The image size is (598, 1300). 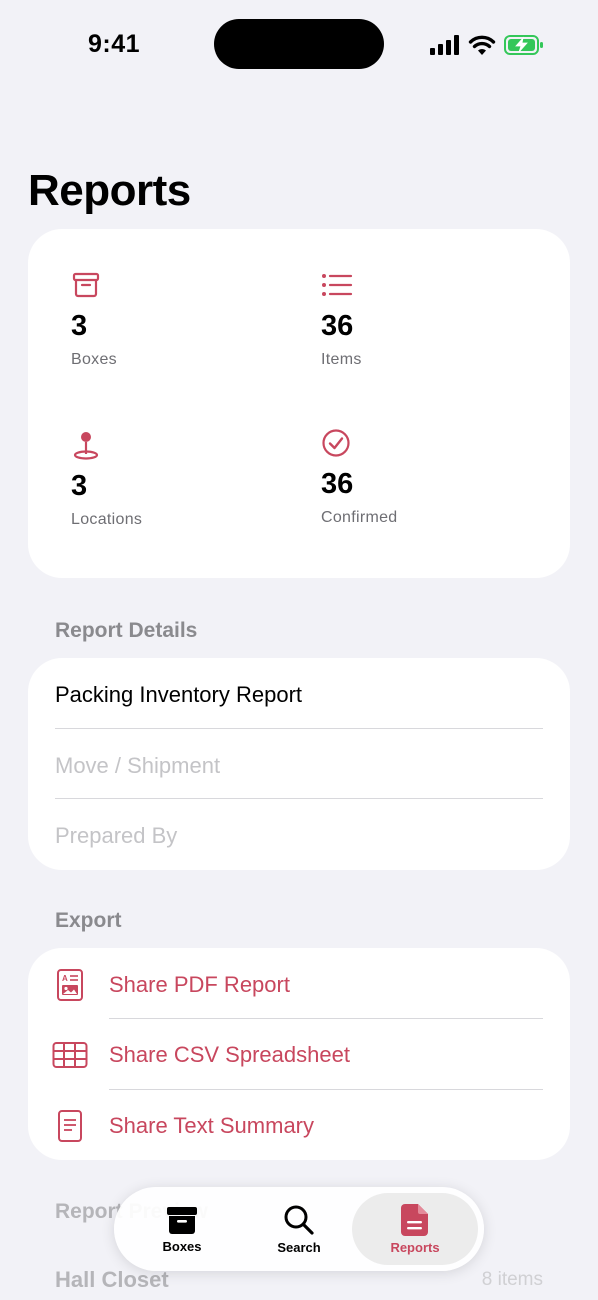 I want to click on share-pdf-label: Share PDF Report, so click(x=199, y=984).